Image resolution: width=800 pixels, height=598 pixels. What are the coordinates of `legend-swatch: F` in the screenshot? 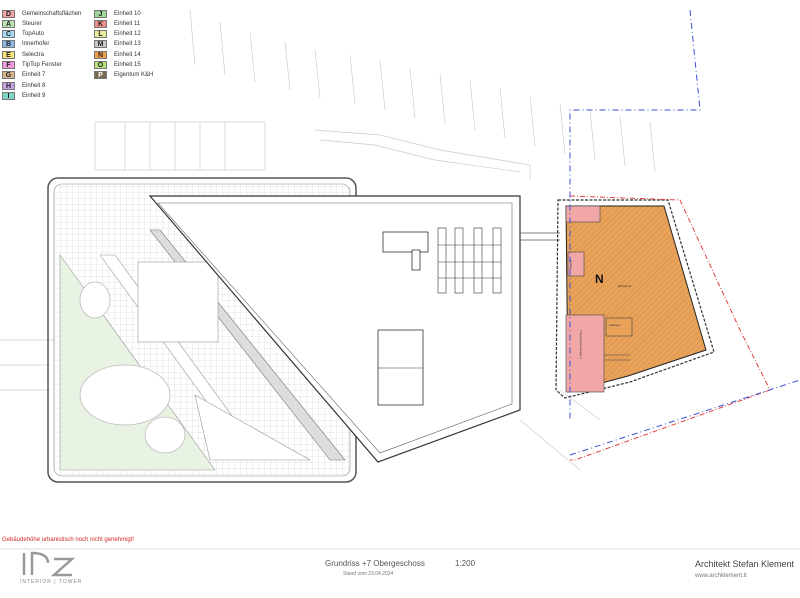 It's located at (8, 65).